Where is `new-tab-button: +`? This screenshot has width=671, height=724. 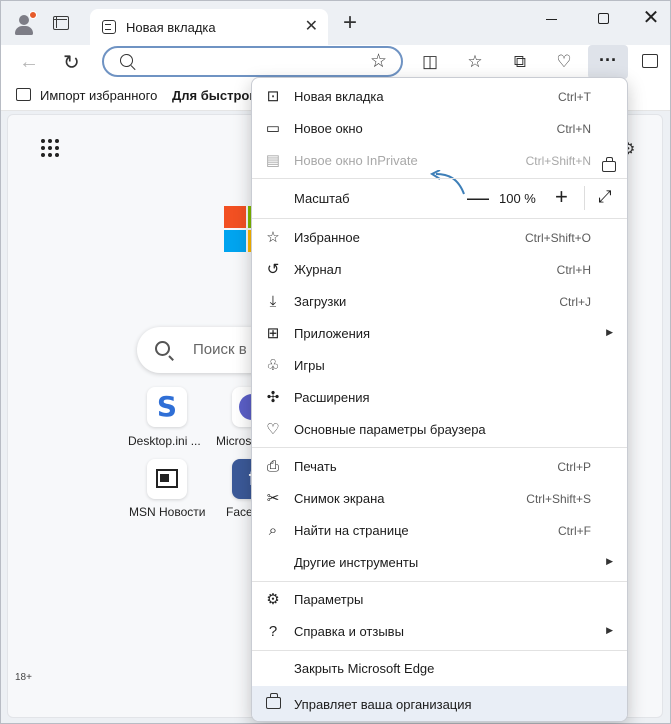 new-tab-button: + is located at coordinates (350, 23).